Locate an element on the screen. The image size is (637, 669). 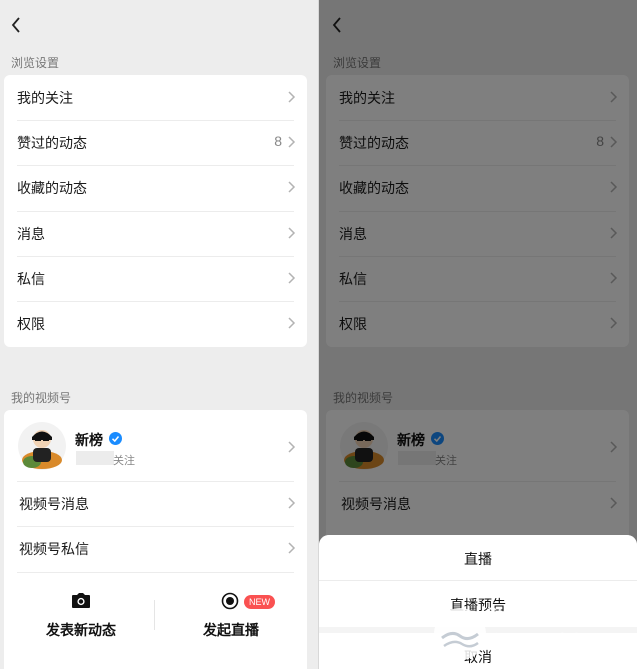
settings-item-label: 私信 is located at coordinates (31, 279).